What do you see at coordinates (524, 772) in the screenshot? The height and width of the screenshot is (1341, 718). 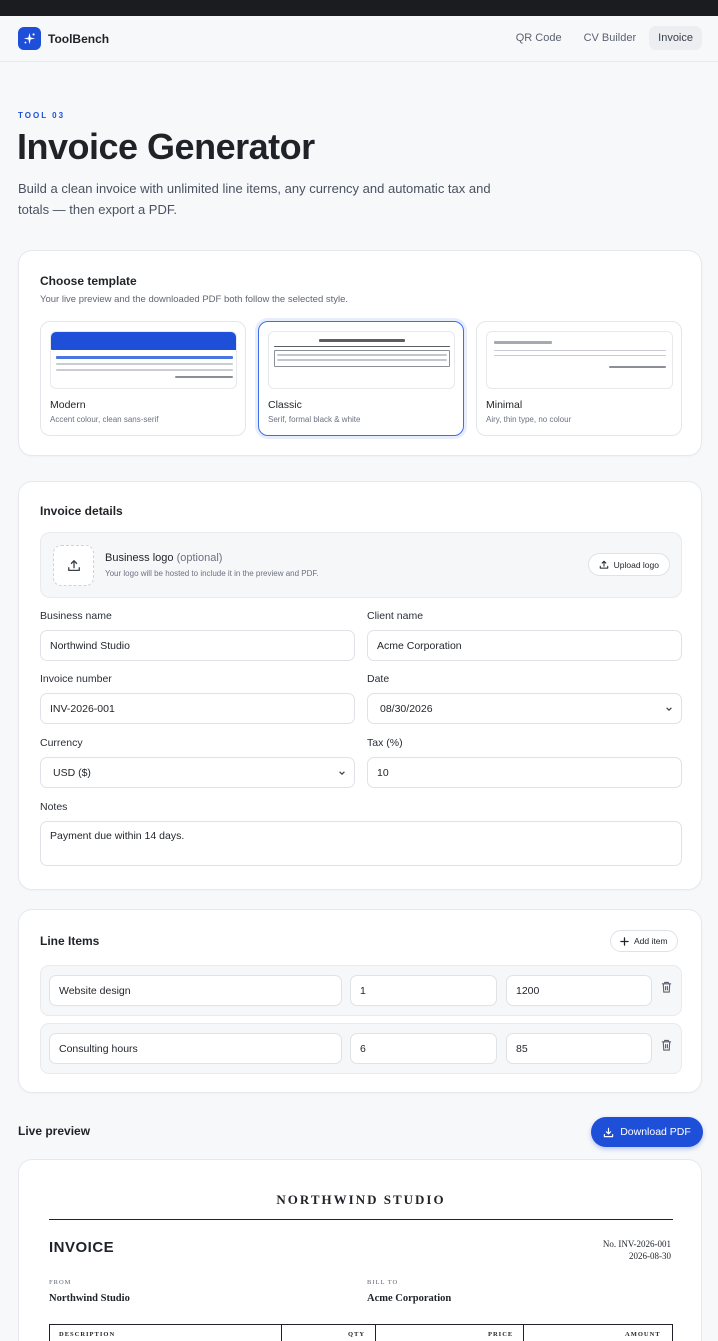 I see `tax-input: 10` at bounding box center [524, 772].